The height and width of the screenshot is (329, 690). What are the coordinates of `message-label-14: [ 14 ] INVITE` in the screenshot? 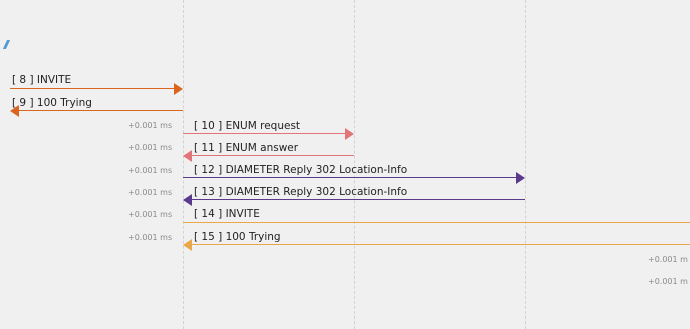 It's located at (227, 214).